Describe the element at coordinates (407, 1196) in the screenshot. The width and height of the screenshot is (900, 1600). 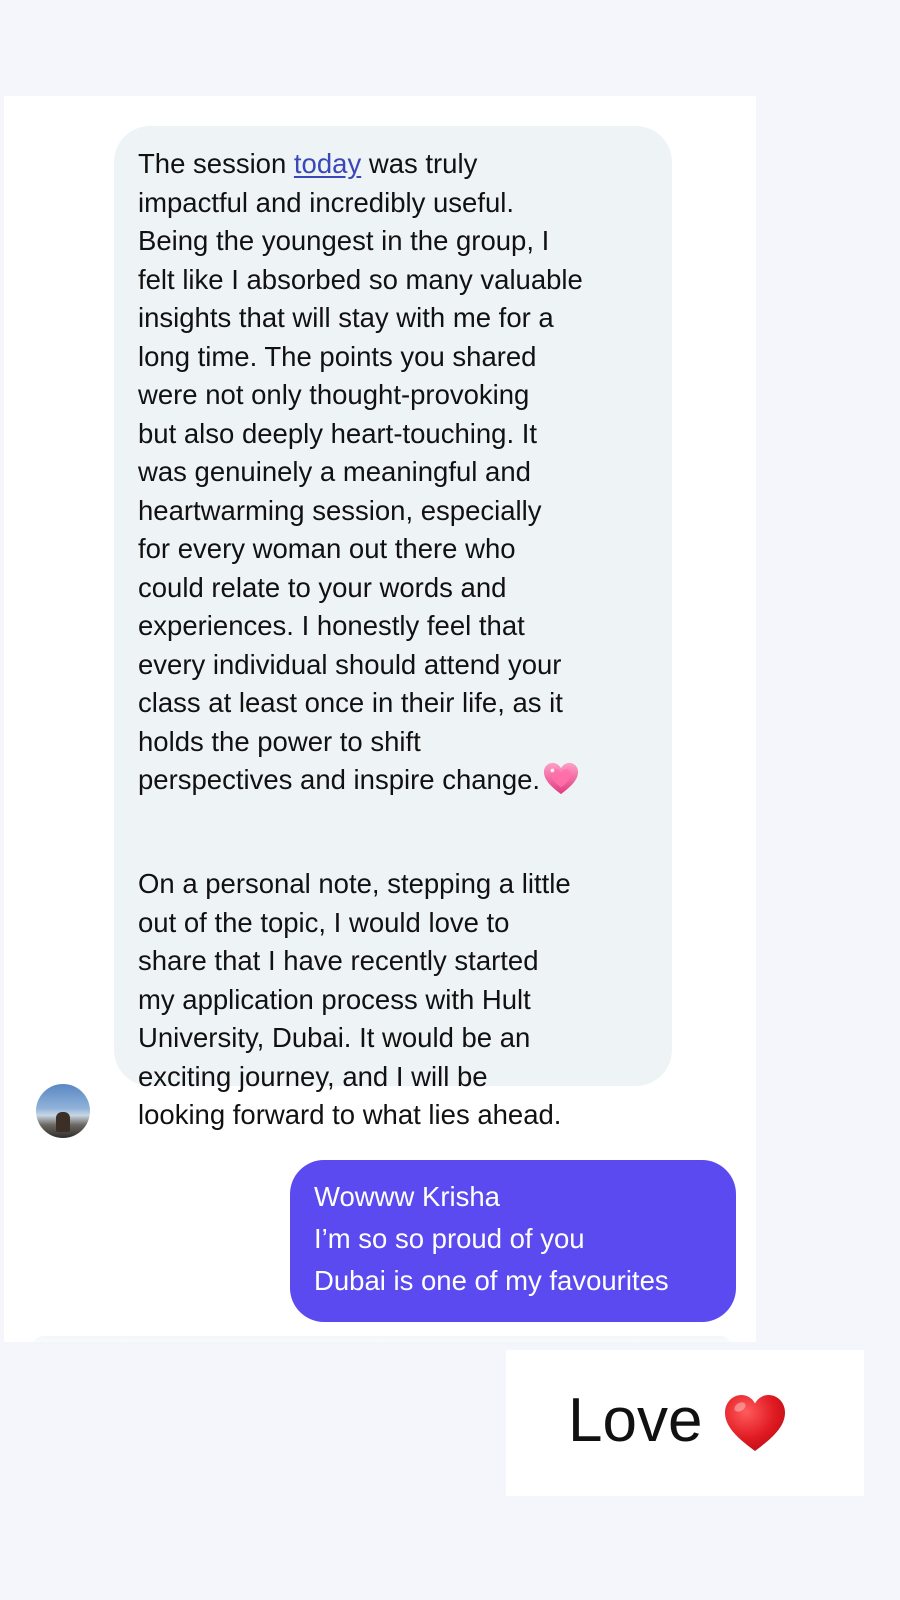
I see `outgoing-message-line: Wowww Krisha` at that location.